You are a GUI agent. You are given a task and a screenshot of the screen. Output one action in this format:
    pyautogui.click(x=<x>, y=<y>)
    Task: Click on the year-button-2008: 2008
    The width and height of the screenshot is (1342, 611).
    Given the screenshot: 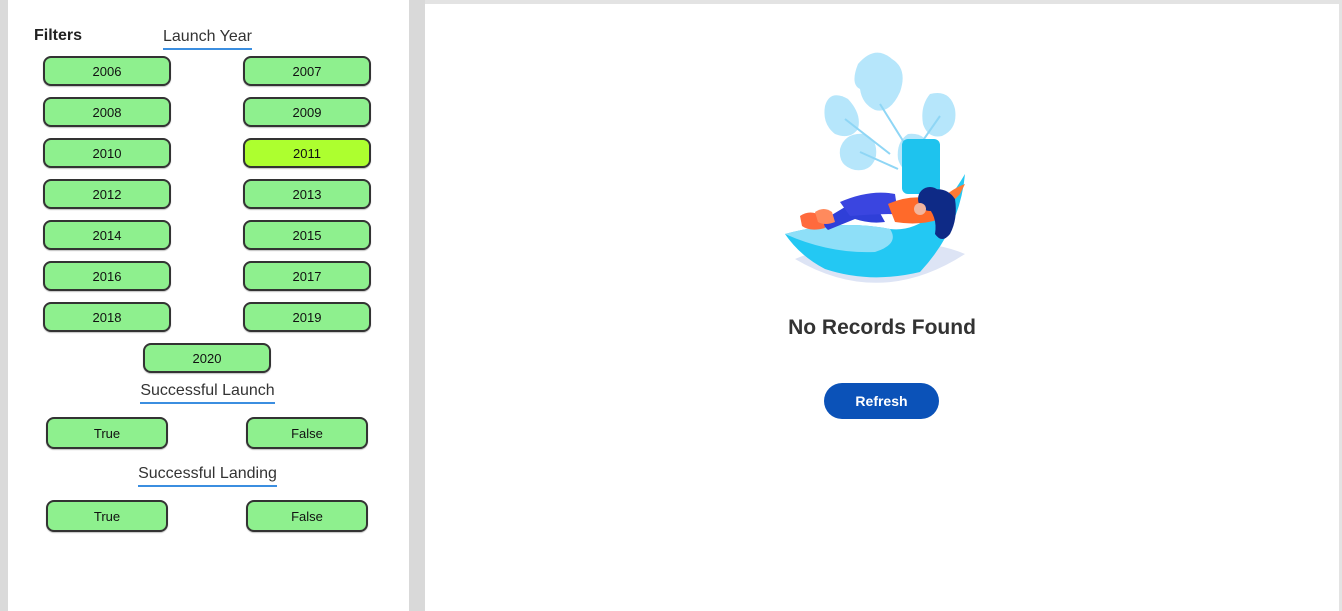 What is the action you would take?
    pyautogui.click(x=107, y=112)
    